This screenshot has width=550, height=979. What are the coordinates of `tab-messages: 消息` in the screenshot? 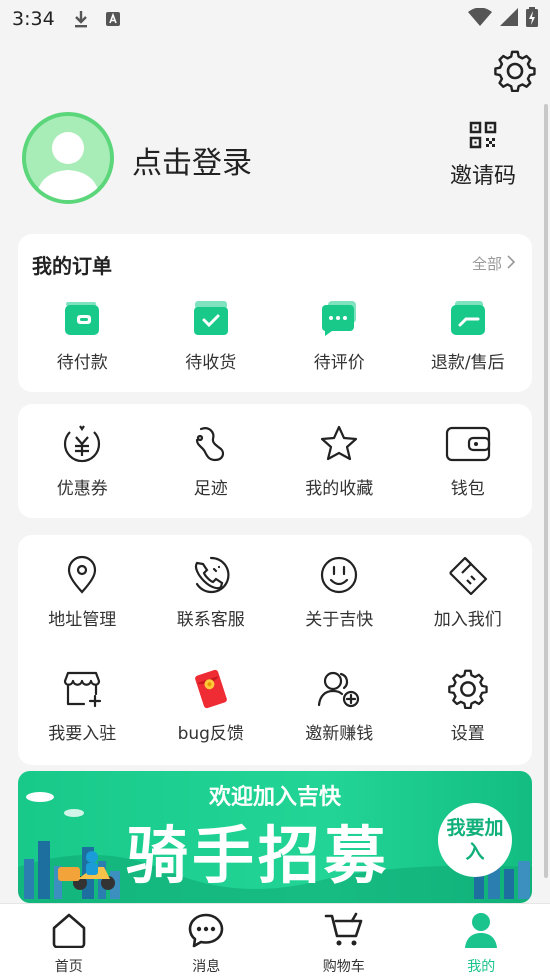 It's located at (207, 941).